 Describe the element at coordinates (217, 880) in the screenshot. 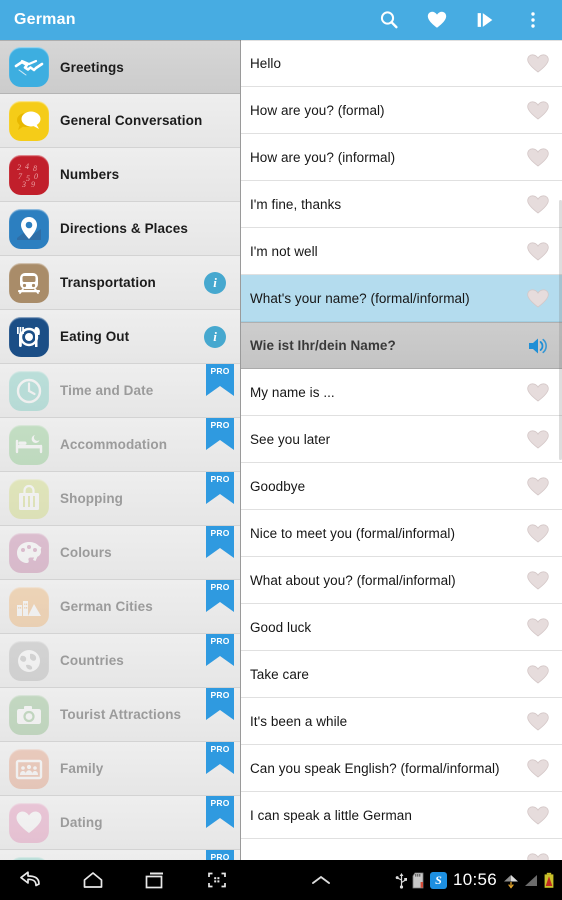

I see `screenshot-button` at that location.